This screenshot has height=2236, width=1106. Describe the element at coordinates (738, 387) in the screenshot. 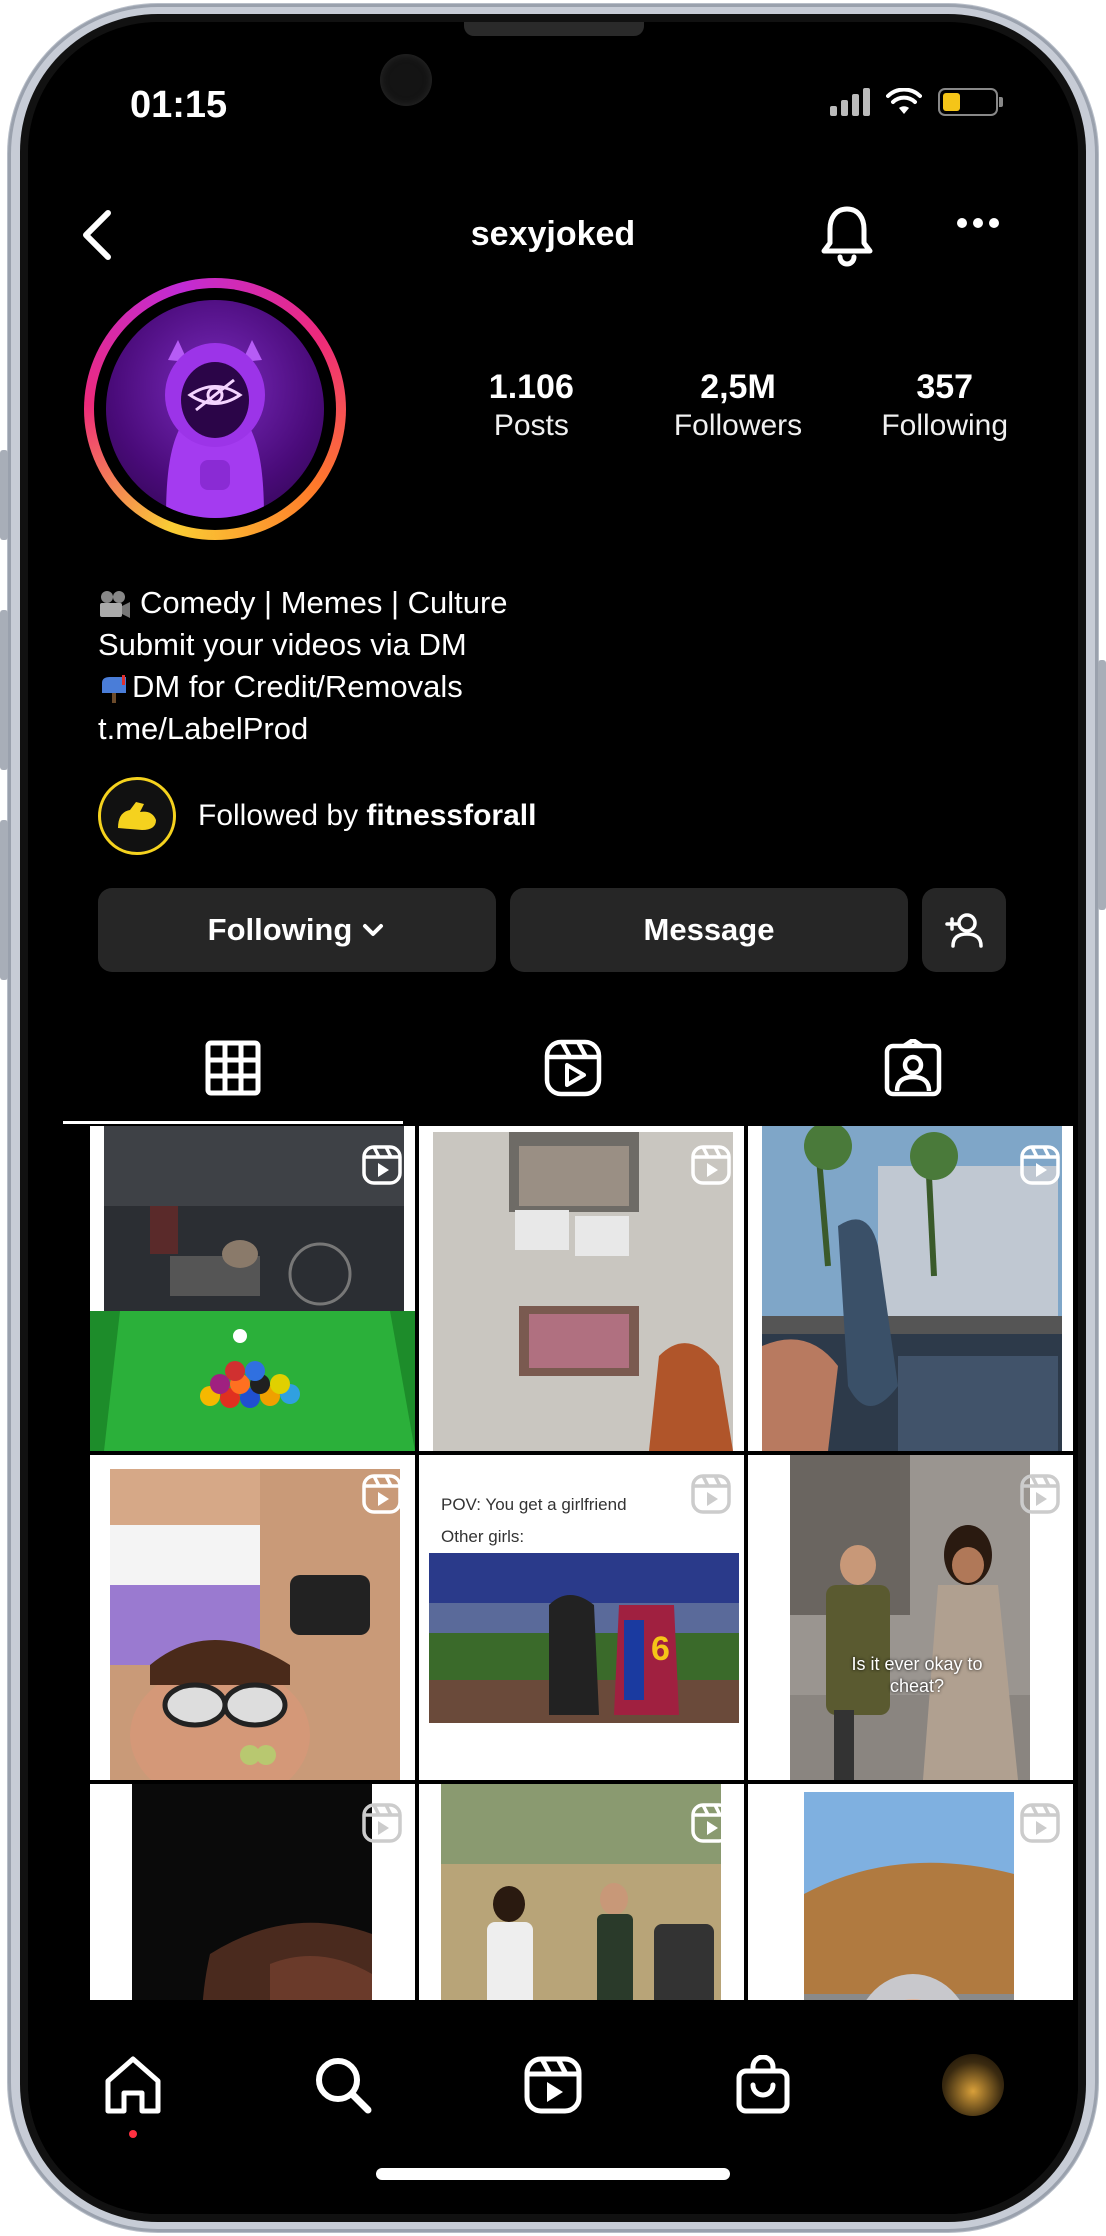

I see `stat-value: 2,5M` at that location.